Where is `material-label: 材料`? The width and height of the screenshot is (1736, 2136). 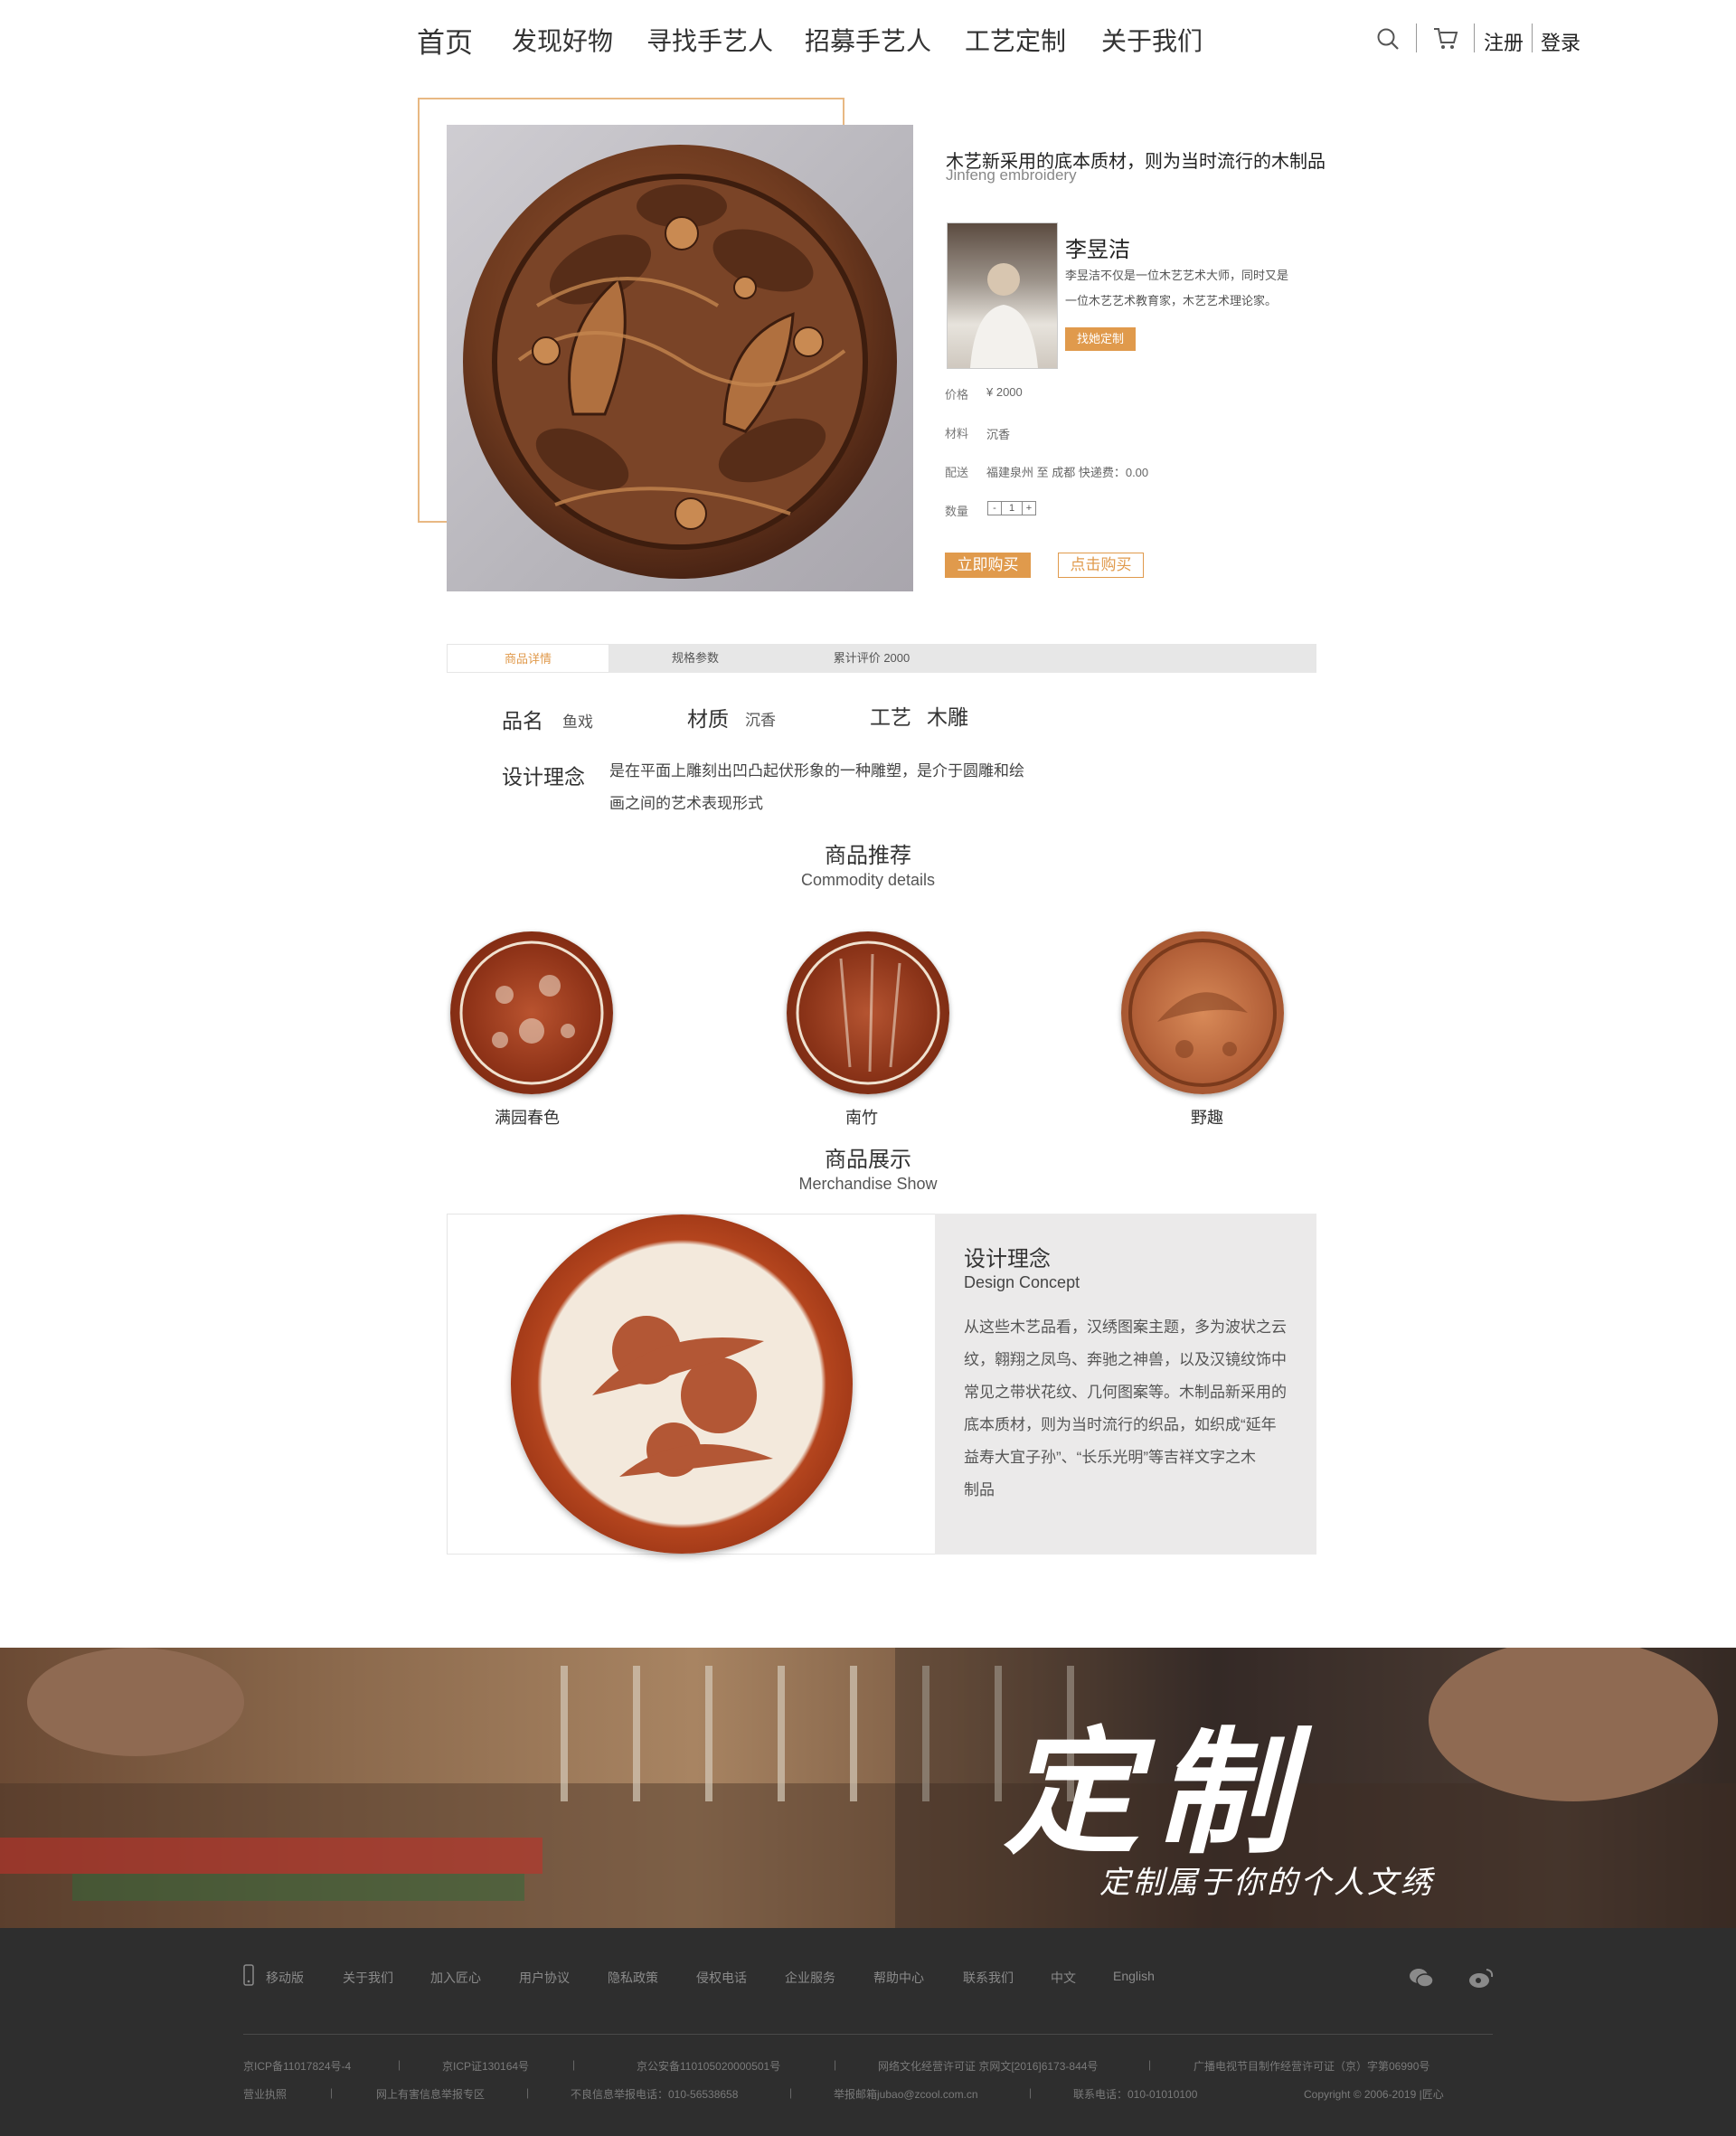
material-label: 材料 is located at coordinates (957, 433).